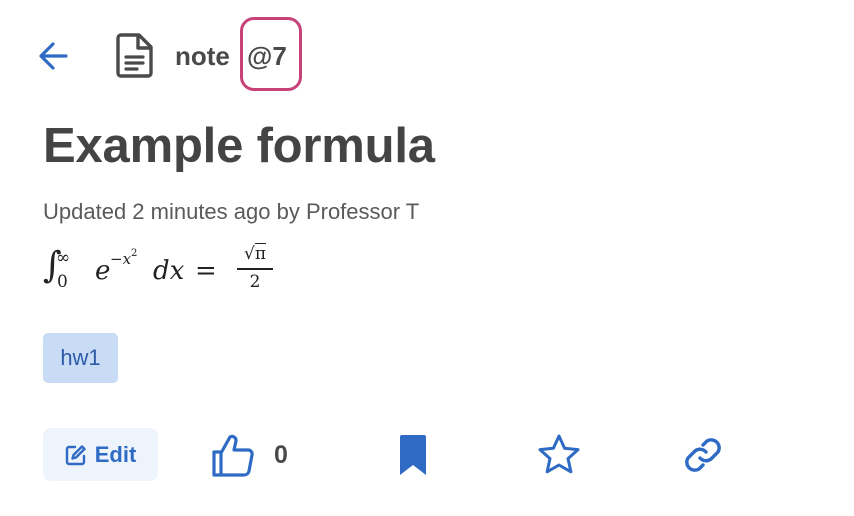  What do you see at coordinates (115, 454) in the screenshot?
I see `edit-button-label: Edit` at bounding box center [115, 454].